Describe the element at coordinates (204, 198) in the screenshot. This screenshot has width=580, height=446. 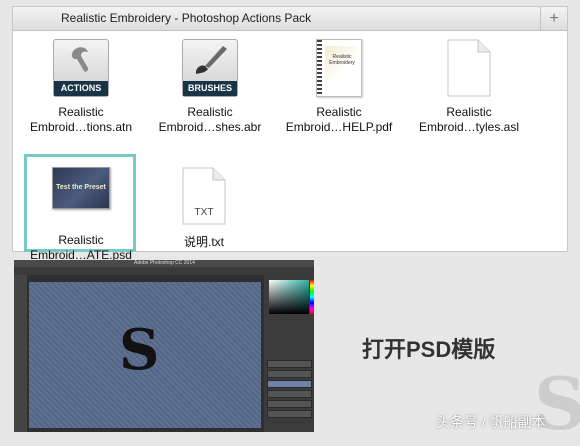
I see `txt-document-icon: TXT` at that location.